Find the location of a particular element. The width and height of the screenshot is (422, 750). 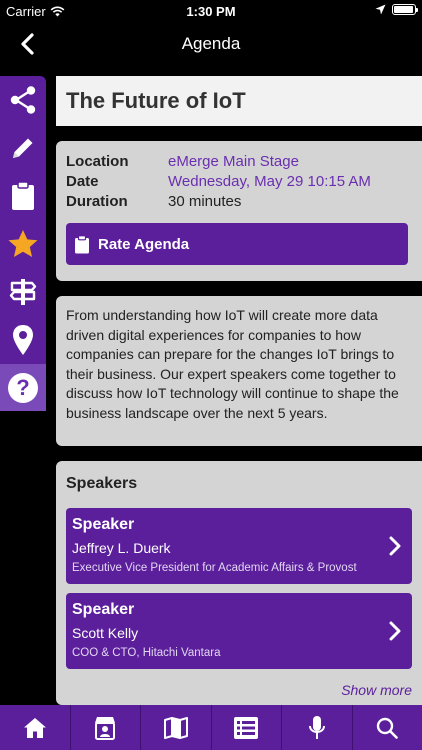

speaker-name: Scott Kelly is located at coordinates (105, 633).